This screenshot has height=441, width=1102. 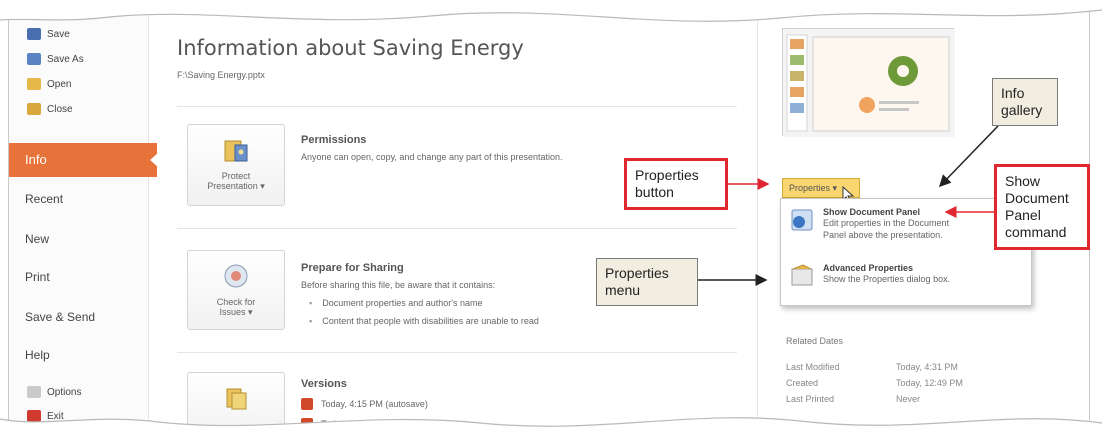 I want to click on versions-icon, so click(x=236, y=399).